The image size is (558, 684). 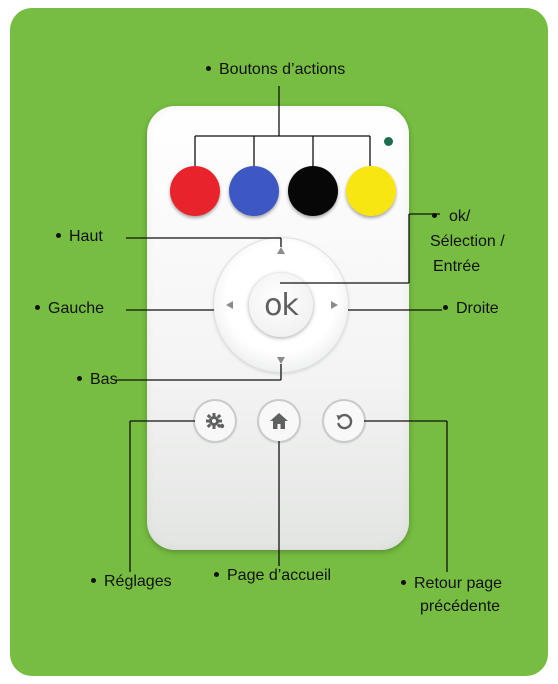 I want to click on label-action-buttons: Boutons d’actions, so click(x=275, y=70).